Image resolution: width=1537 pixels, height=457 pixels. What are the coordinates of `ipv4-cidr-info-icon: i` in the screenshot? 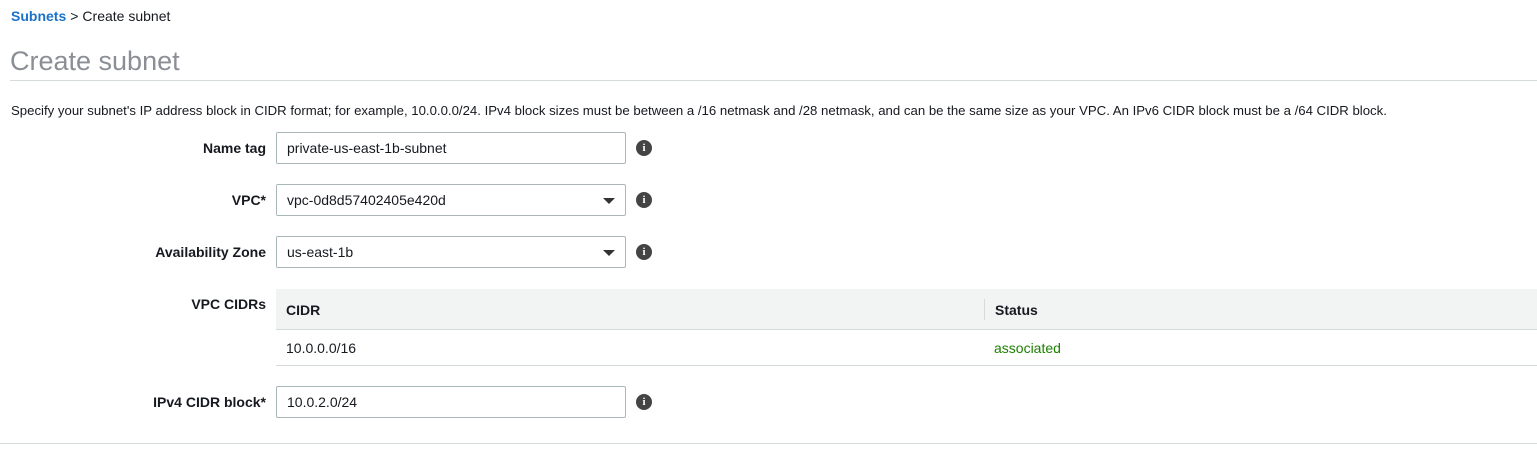 It's located at (644, 402).